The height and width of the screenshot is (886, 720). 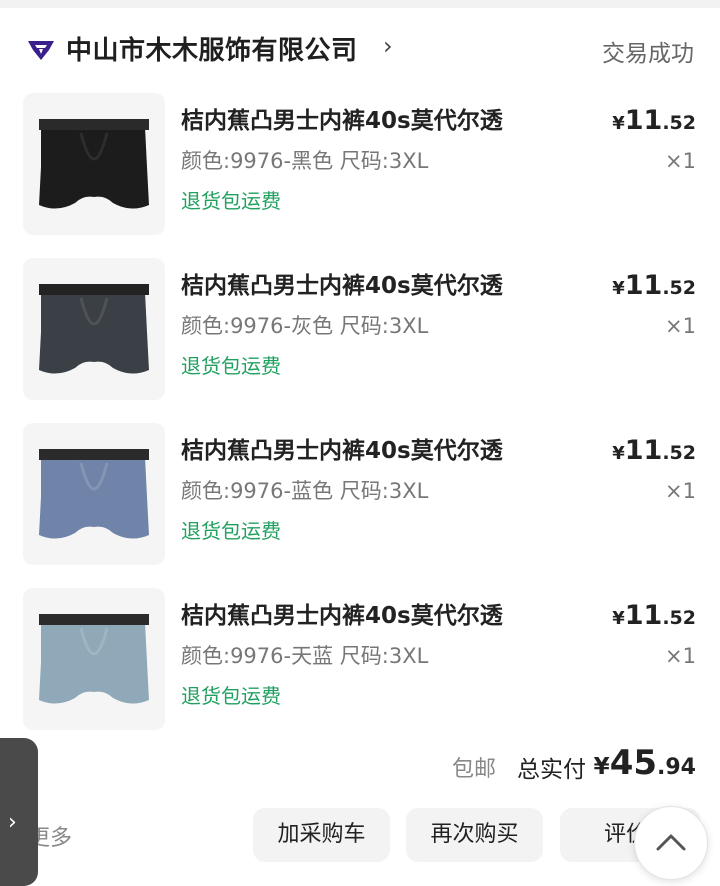 I want to click on product-spec: 颜色:9976-天蓝 尺码:3XL, so click(x=305, y=656).